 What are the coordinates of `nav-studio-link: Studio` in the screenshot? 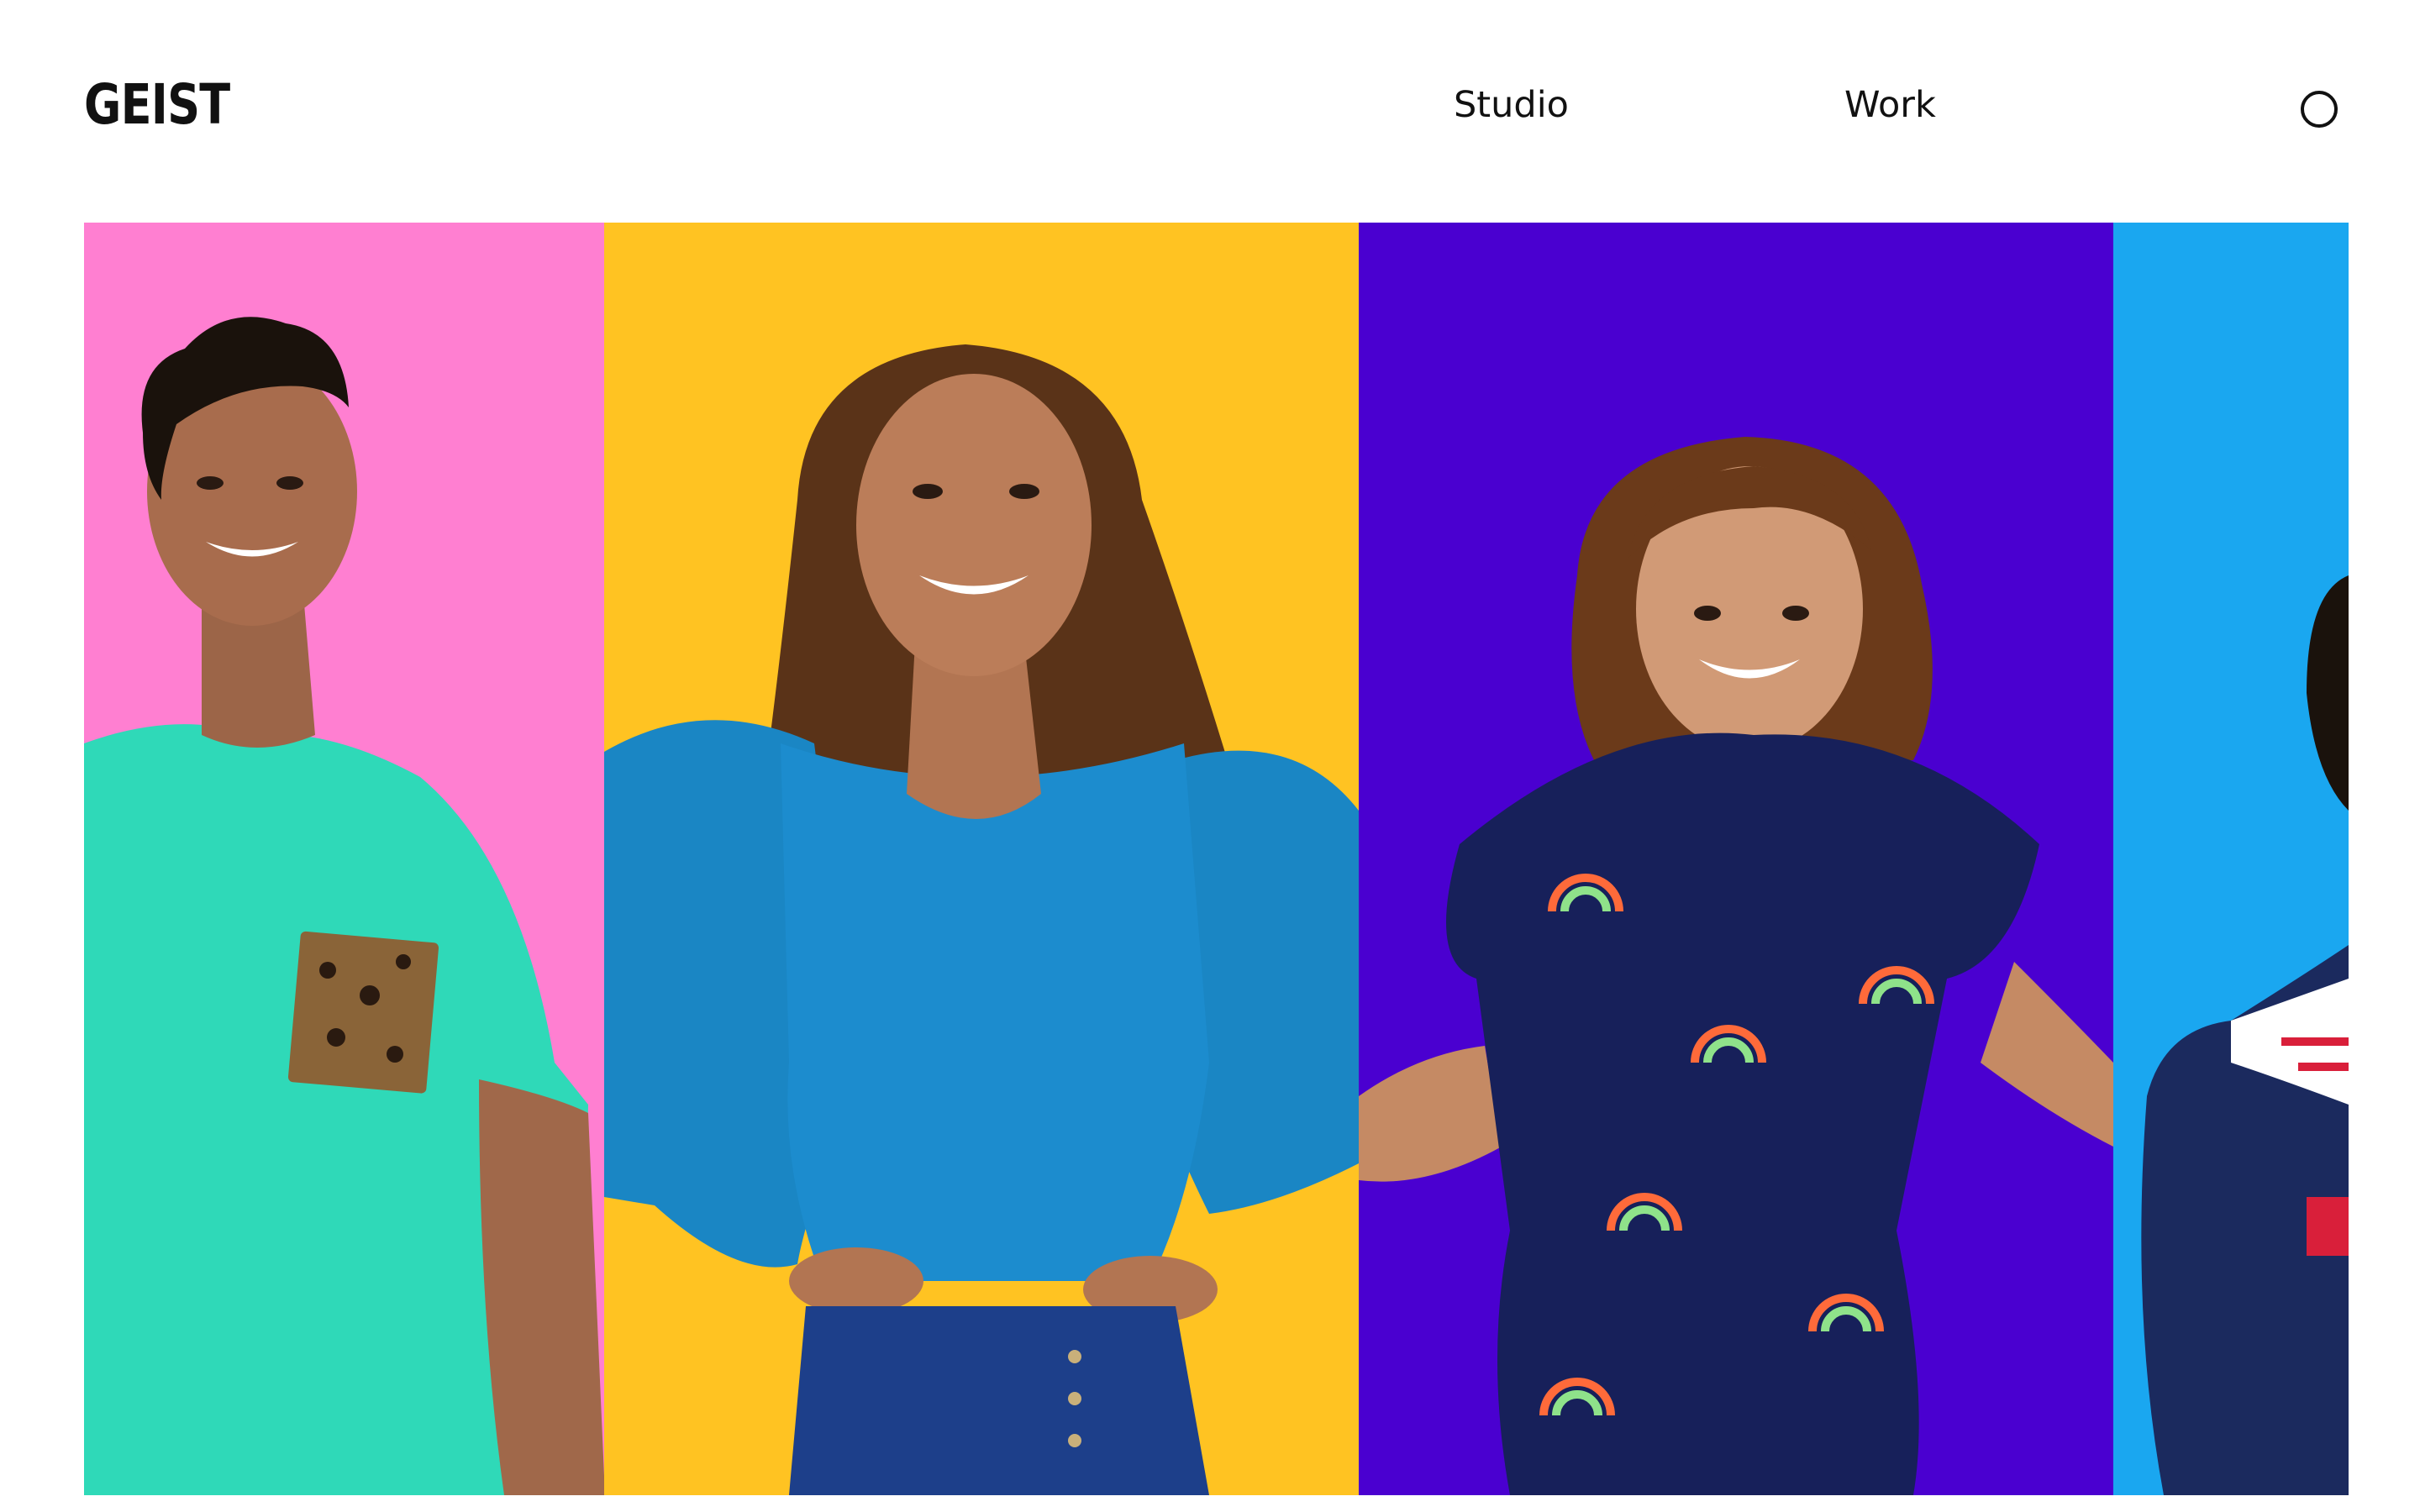 It's located at (1511, 105).